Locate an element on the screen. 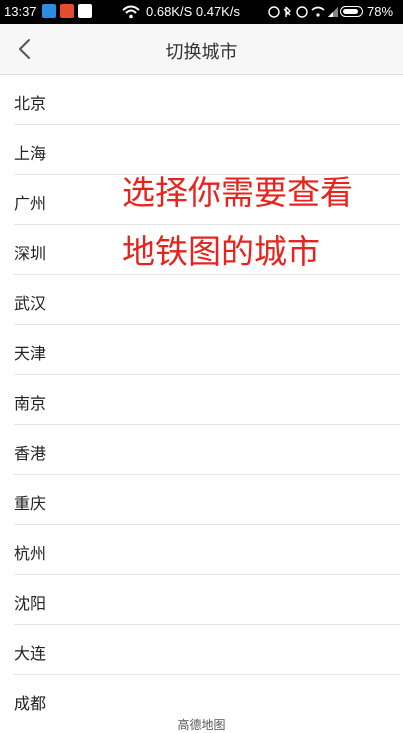 The width and height of the screenshot is (403, 733). city-name: 武汉 is located at coordinates (30, 303).